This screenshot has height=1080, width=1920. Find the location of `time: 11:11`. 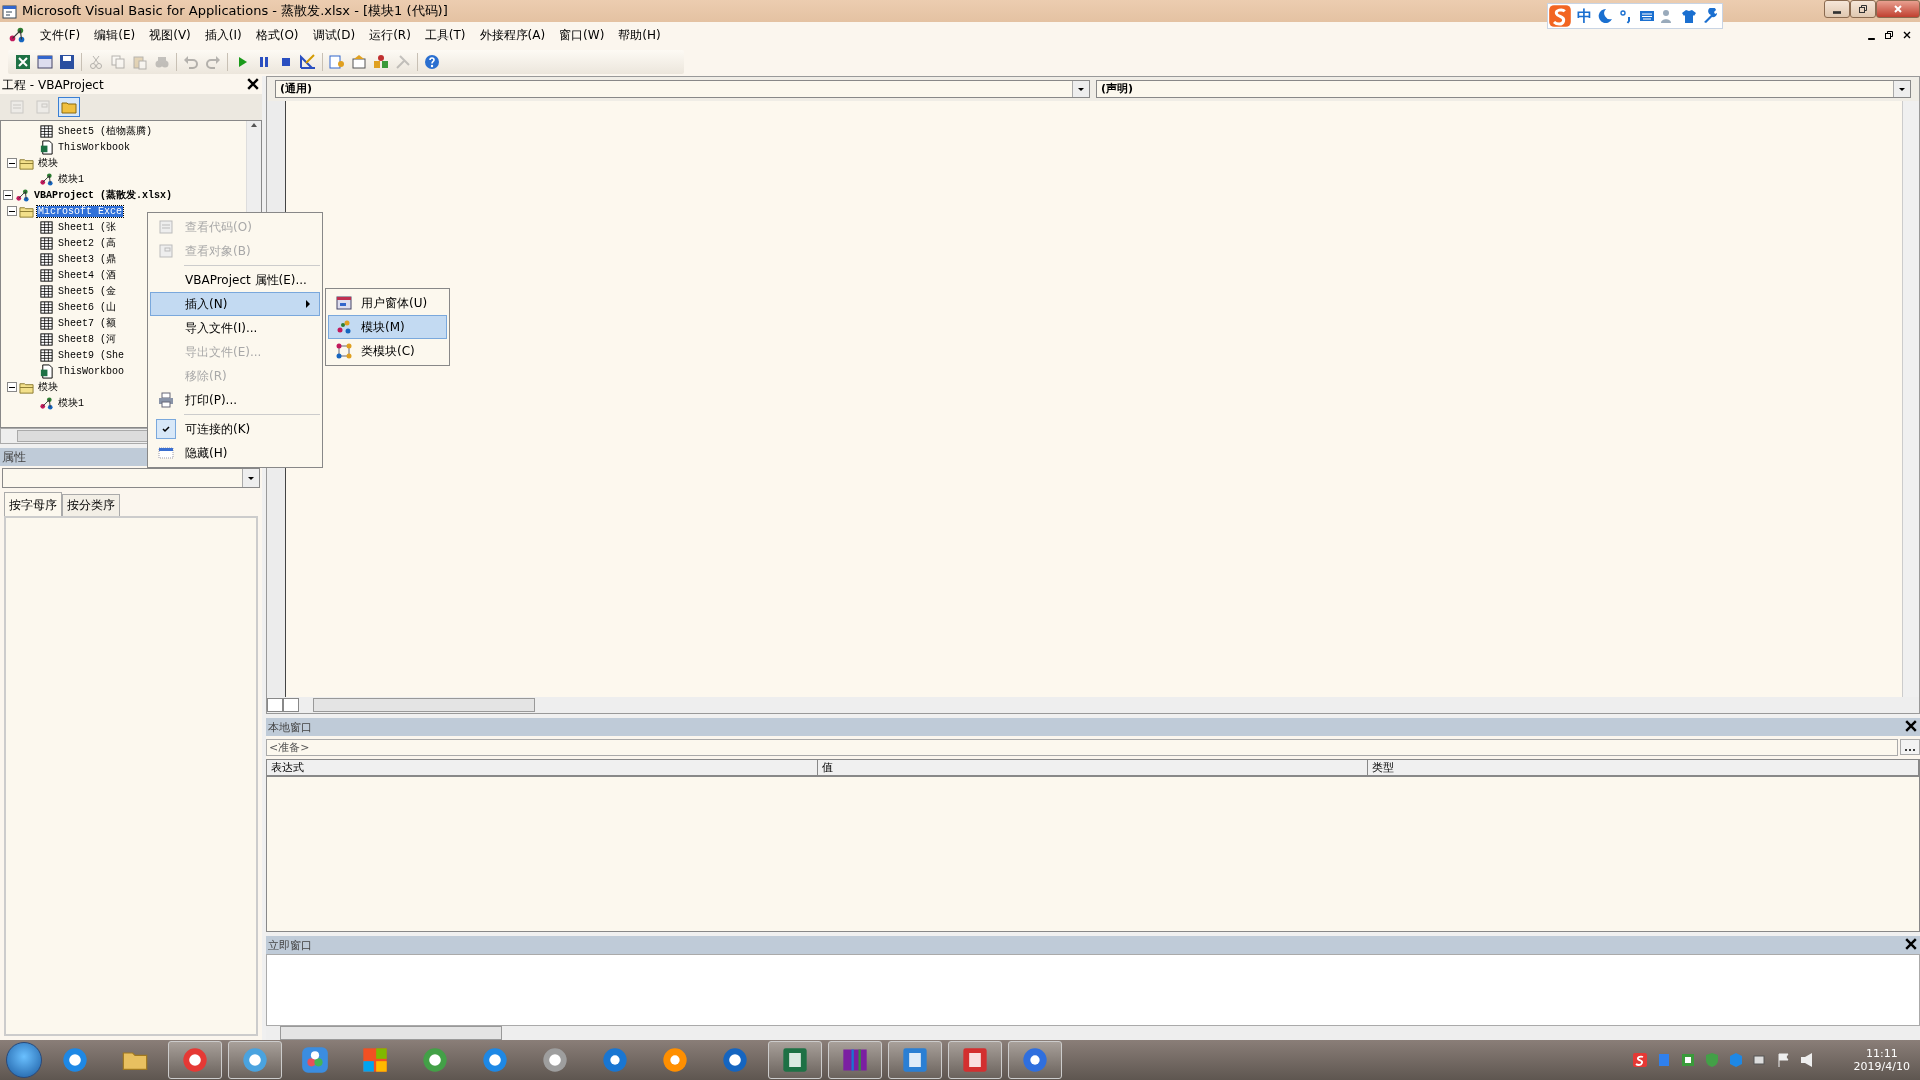

time: 11:11 is located at coordinates (1881, 1053).